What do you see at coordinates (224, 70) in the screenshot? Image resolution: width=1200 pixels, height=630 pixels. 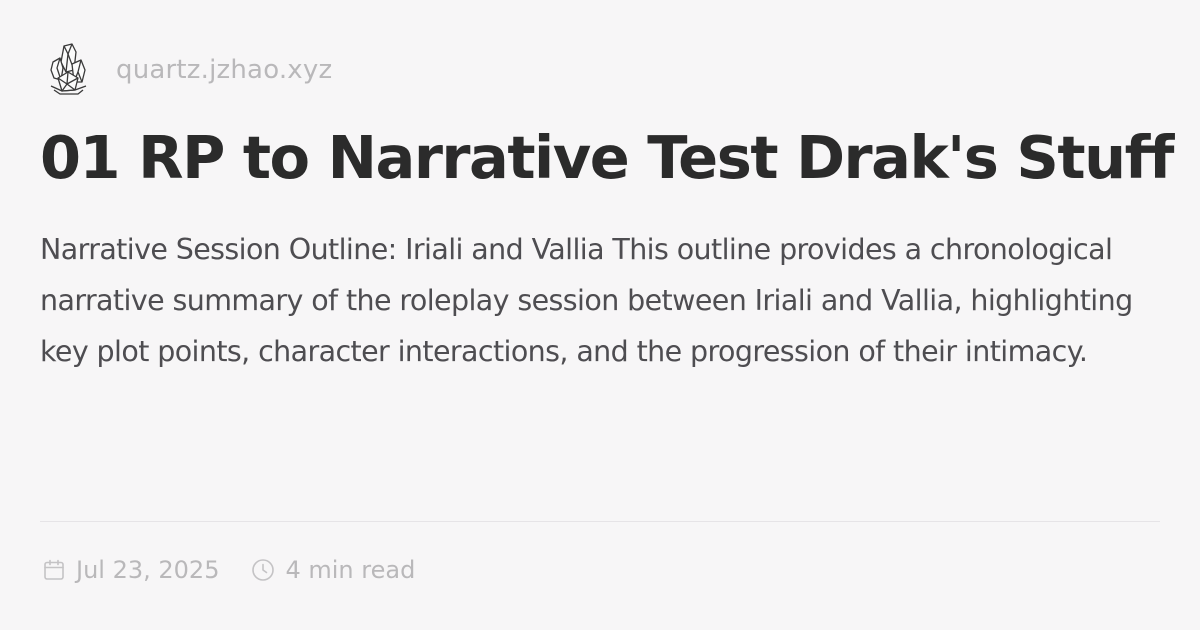 I see `site-url: quartz.jzhao.xyz` at bounding box center [224, 70].